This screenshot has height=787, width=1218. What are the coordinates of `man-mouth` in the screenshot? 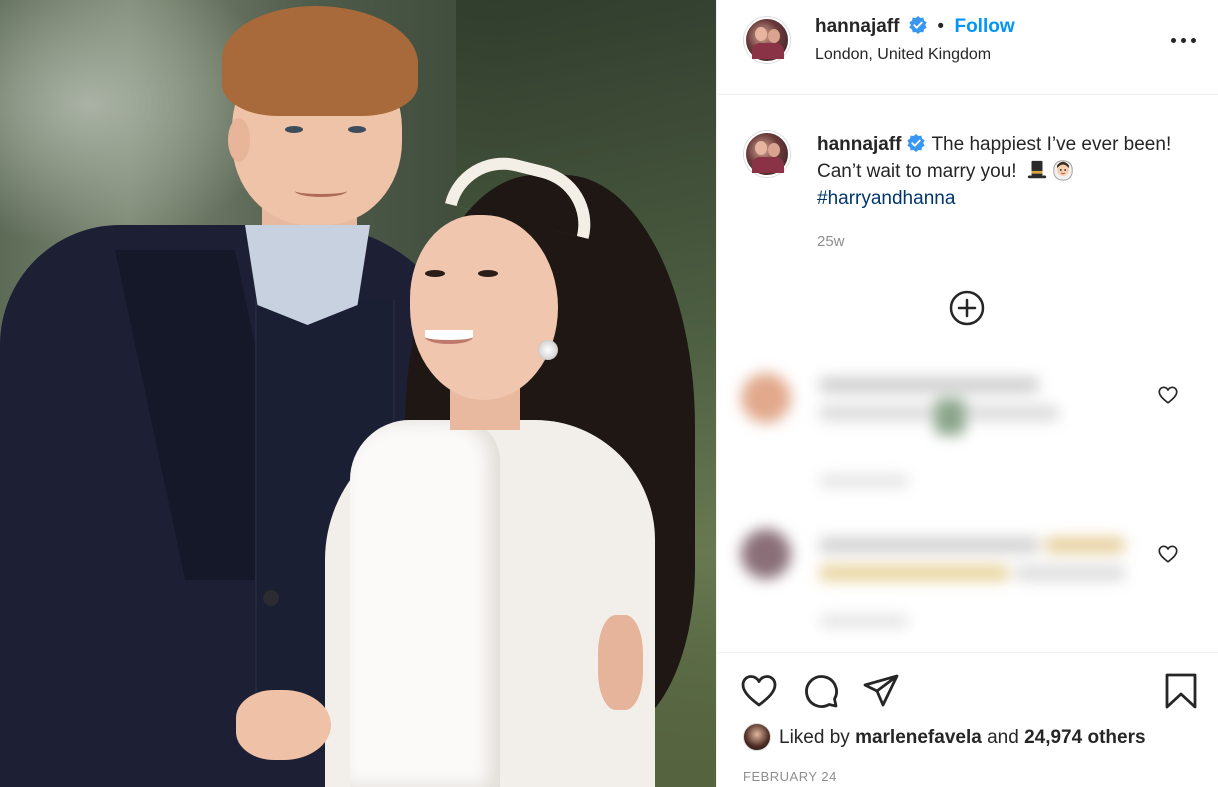 It's located at (321, 191).